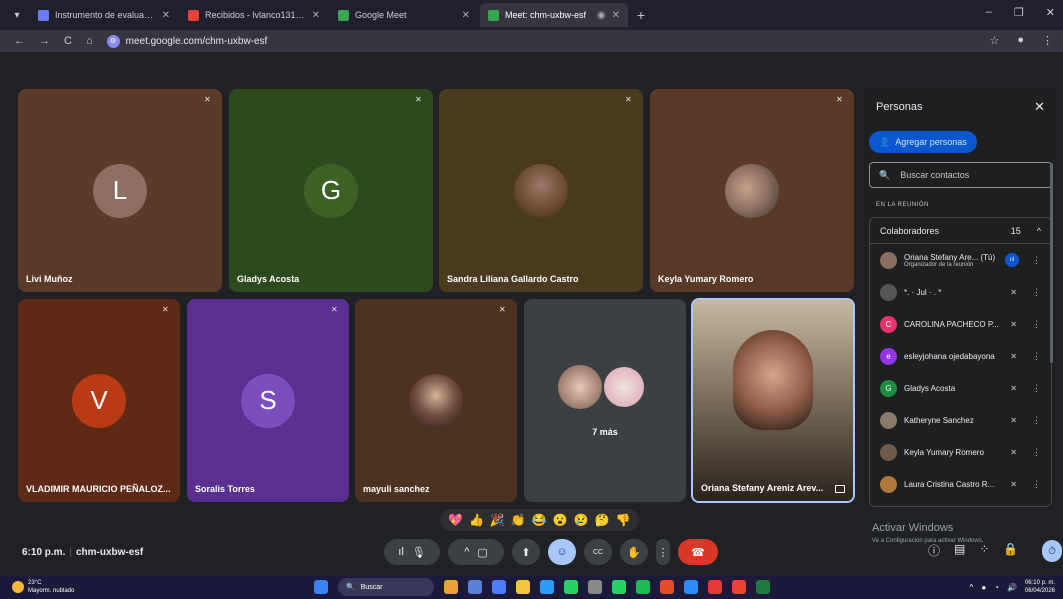 The height and width of the screenshot is (599, 1063). What do you see at coordinates (254, 15) in the screenshot?
I see `tab-gmail: Recibidos - lvlanco1316@gmail ✕` at bounding box center [254, 15].